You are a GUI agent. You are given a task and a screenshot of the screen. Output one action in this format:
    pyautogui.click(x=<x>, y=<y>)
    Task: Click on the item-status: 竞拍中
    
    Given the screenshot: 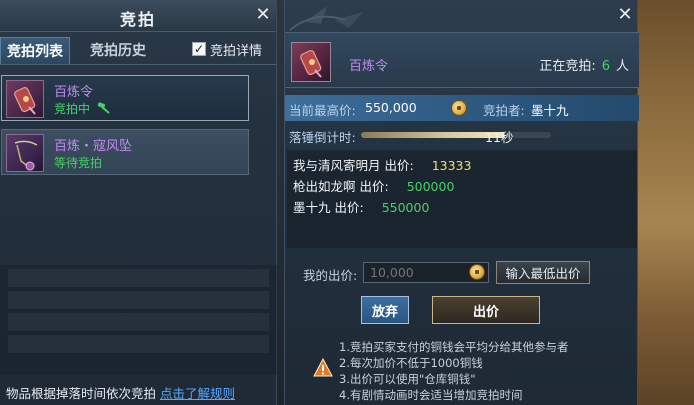 What is the action you would take?
    pyautogui.click(x=83, y=108)
    